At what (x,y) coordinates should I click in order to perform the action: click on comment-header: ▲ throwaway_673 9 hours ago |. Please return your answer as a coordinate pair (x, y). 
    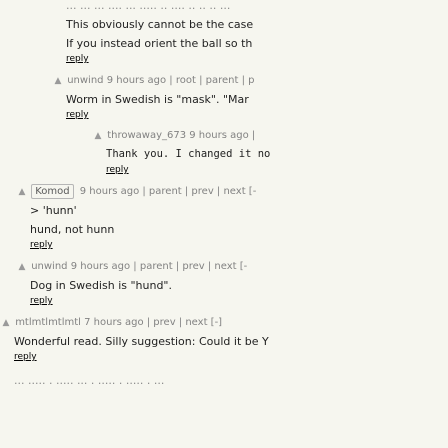
    Looking at the image, I should click on (271, 135).